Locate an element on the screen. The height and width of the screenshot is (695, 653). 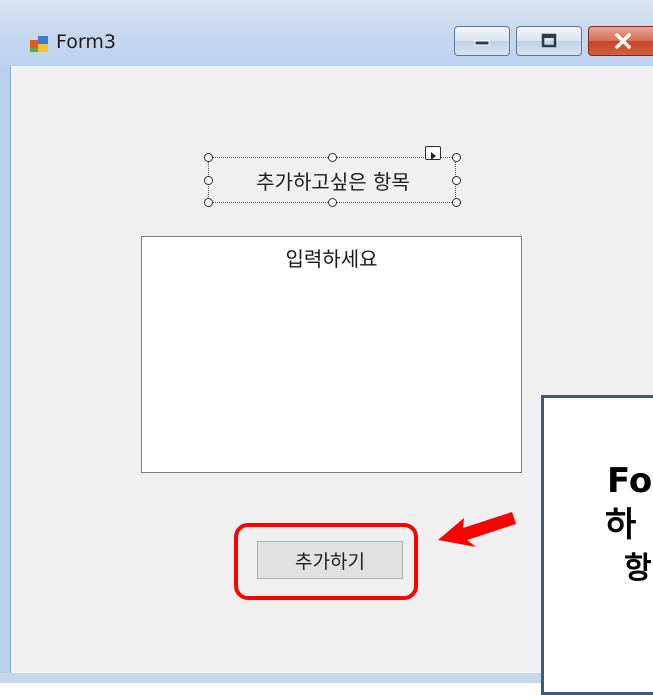
maximize-icon is located at coordinates (549, 40).